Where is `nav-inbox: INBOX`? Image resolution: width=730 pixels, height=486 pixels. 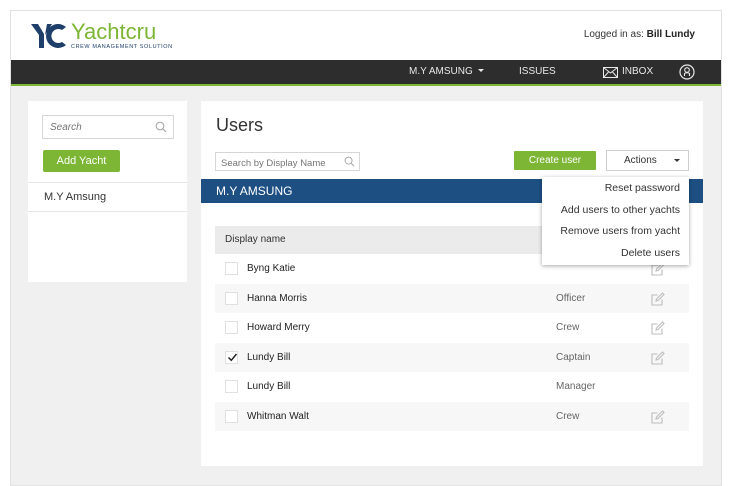
nav-inbox: INBOX is located at coordinates (628, 72).